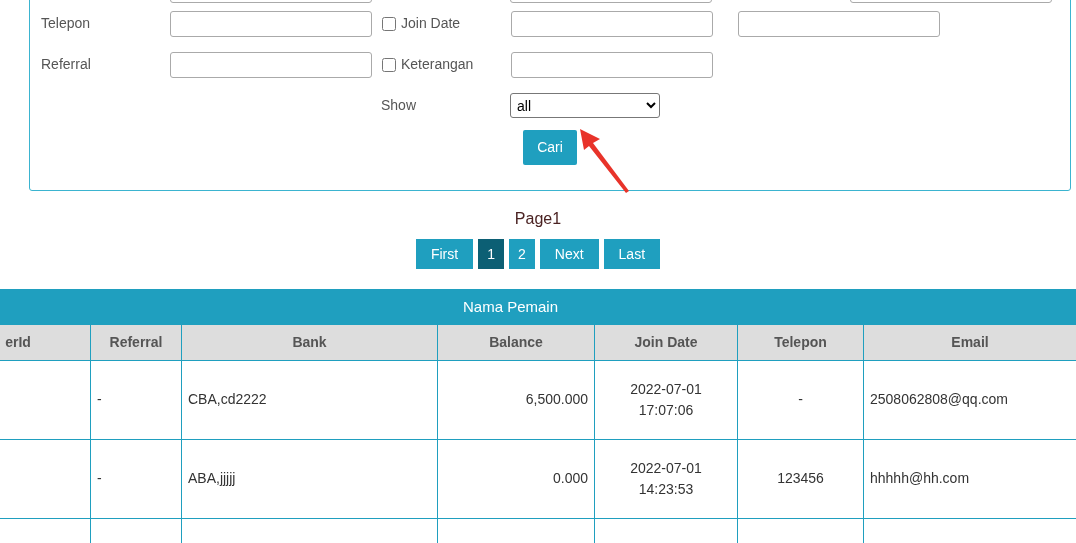  I want to click on table-cell: 2022-07-01 14:23:53, so click(666, 478).